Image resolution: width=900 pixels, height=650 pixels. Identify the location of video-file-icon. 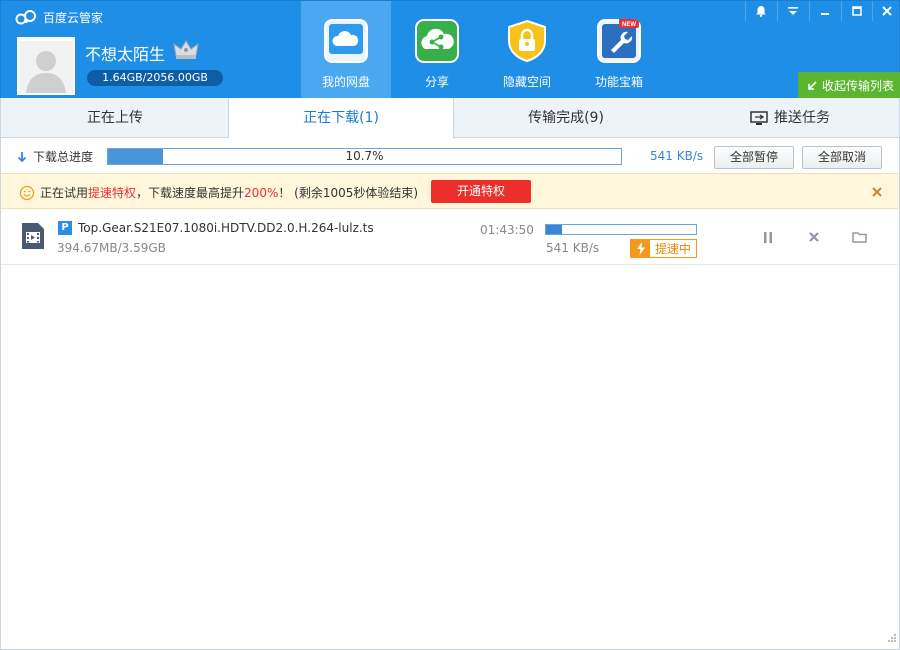
(33, 236).